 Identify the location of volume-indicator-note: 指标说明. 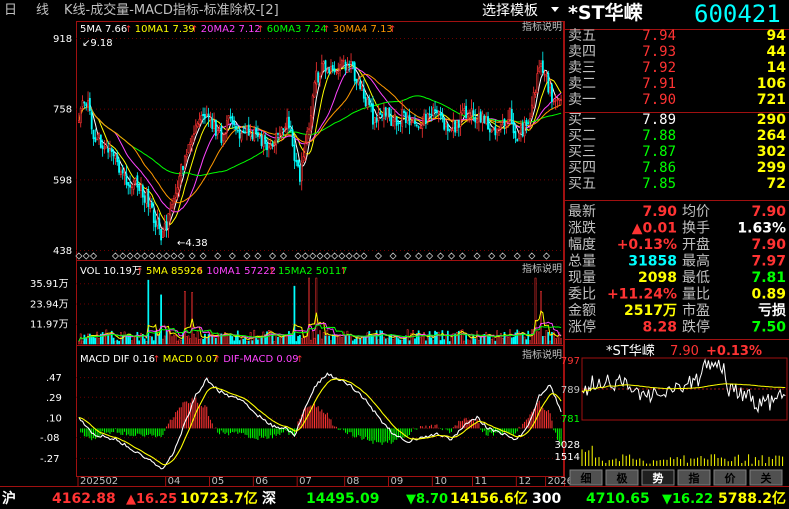
(542, 268).